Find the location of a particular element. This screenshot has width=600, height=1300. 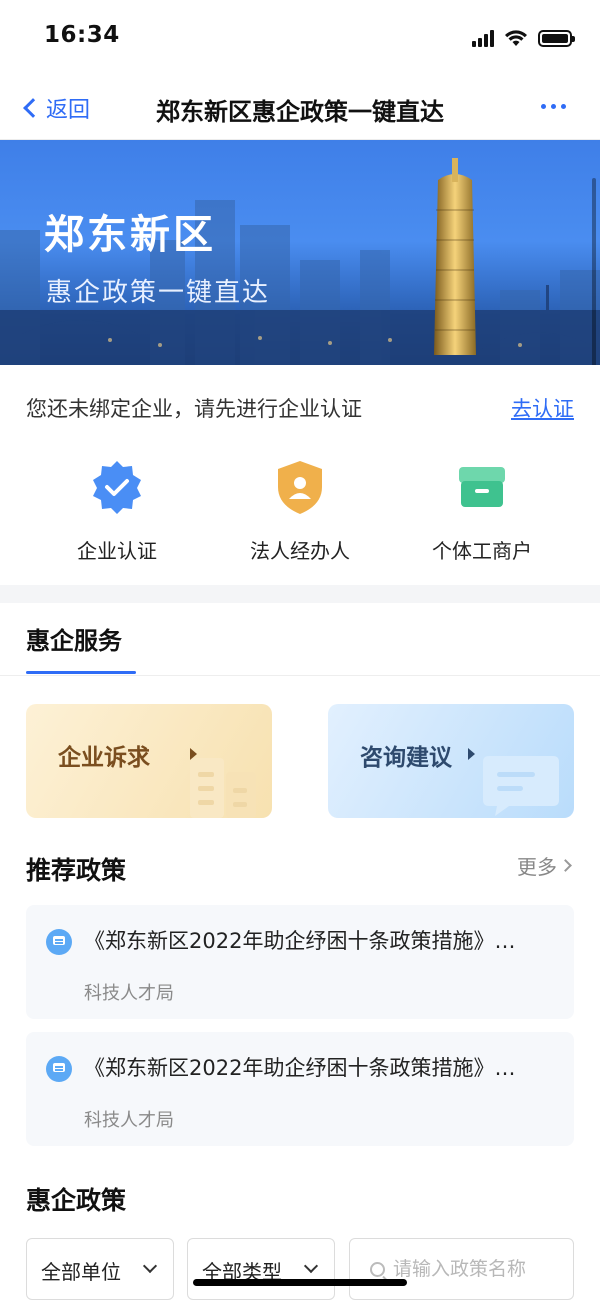

banner-subtitle: 惠企政策一键直达 is located at coordinates (158, 293).